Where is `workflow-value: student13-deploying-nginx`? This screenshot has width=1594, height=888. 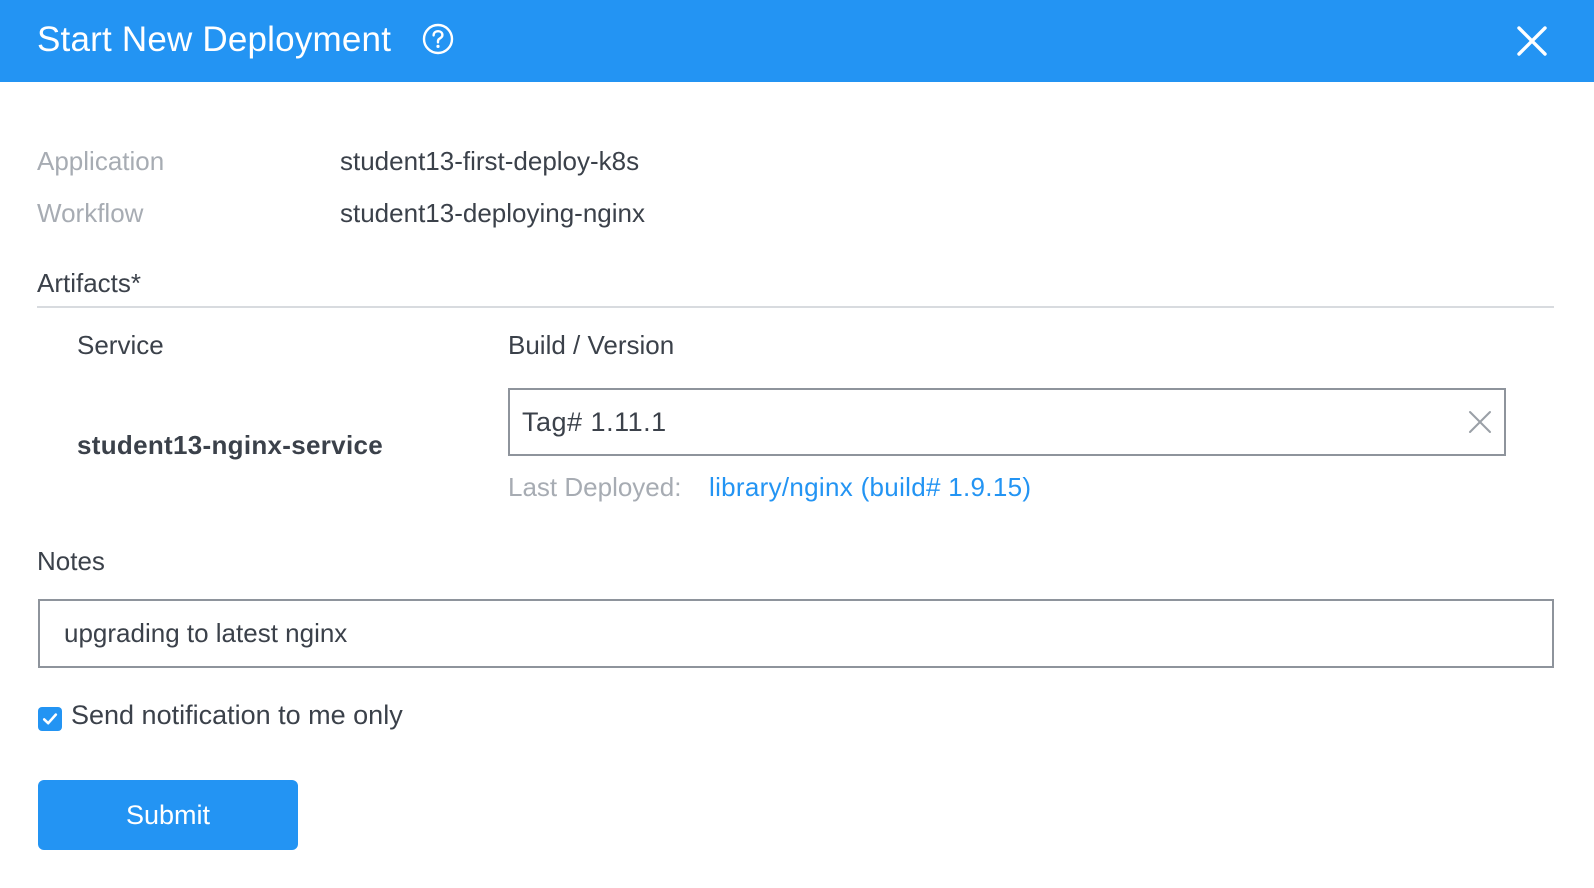
workflow-value: student13-deploying-nginx is located at coordinates (492, 213).